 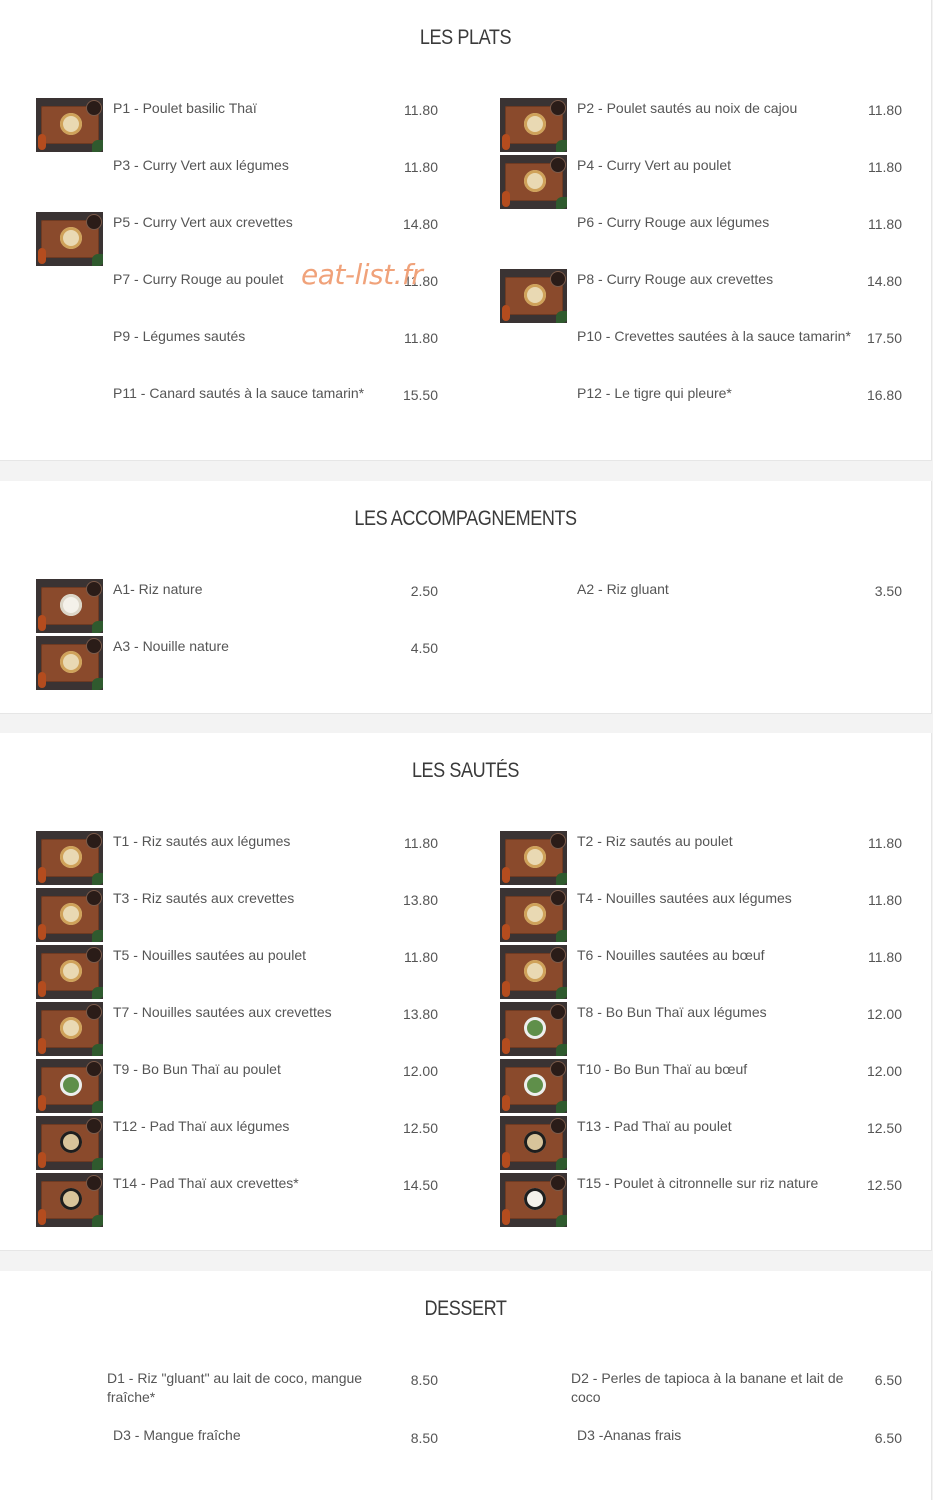 I want to click on menu-item-d3: D3 - Mangue fraîche 8.50, so click(x=246, y=1441).